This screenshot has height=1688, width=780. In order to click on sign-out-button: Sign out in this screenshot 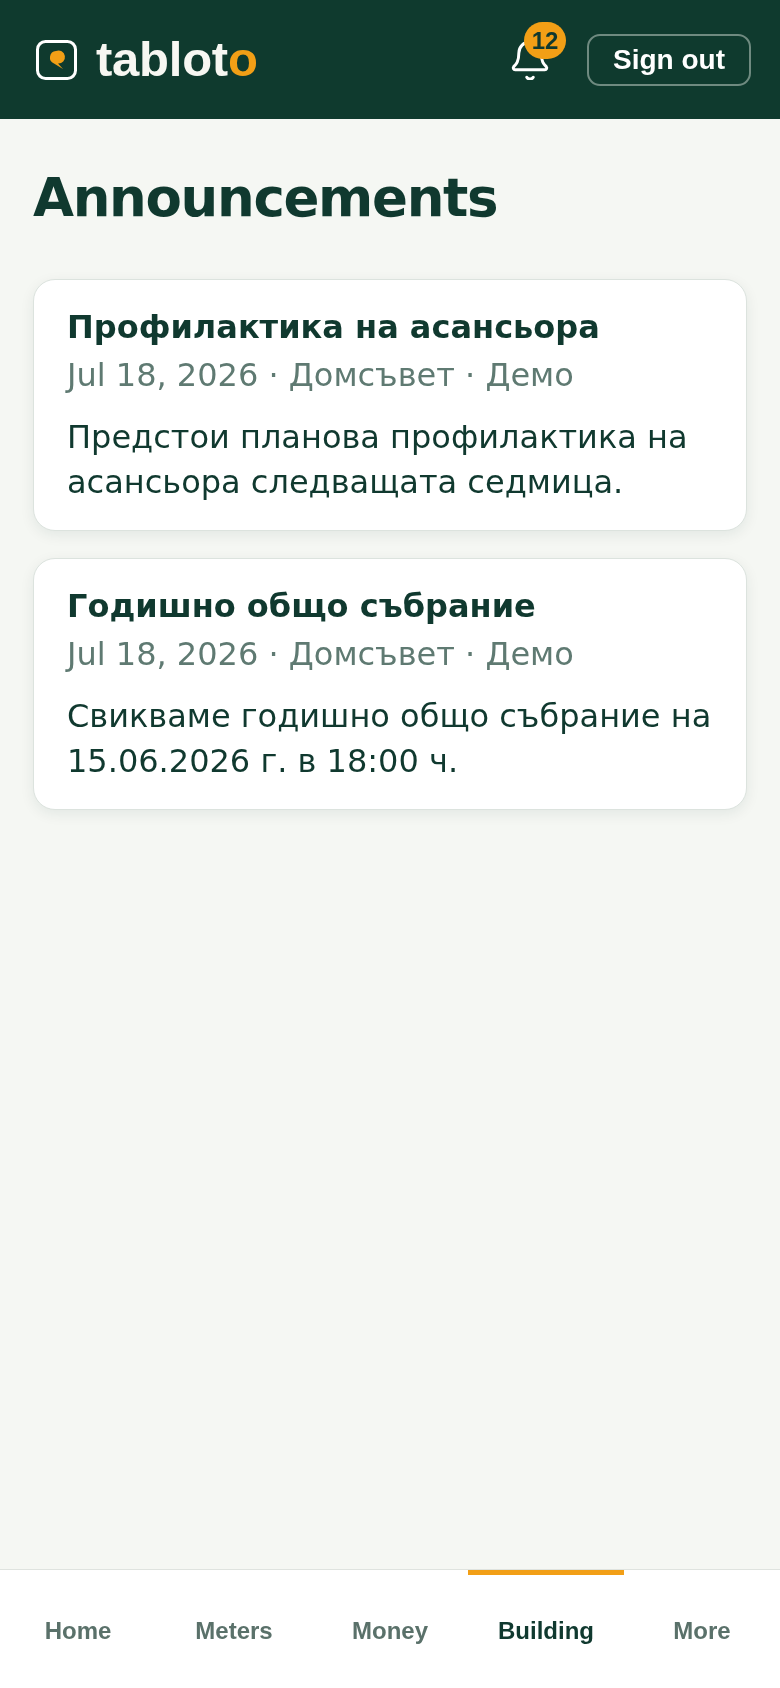, I will do `click(669, 59)`.